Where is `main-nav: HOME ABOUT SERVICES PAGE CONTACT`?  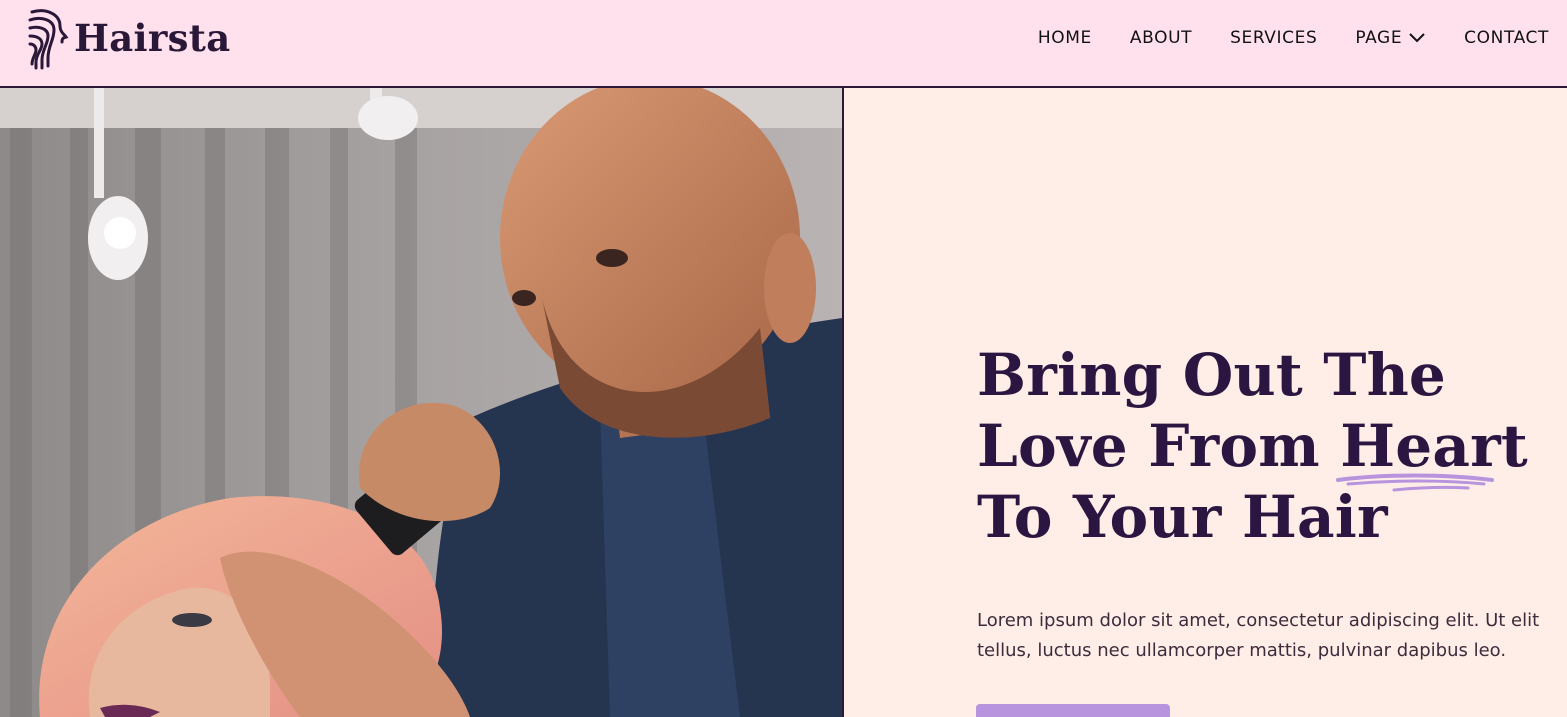
main-nav: HOME ABOUT SERVICES PAGE CONTACT is located at coordinates (1293, 38).